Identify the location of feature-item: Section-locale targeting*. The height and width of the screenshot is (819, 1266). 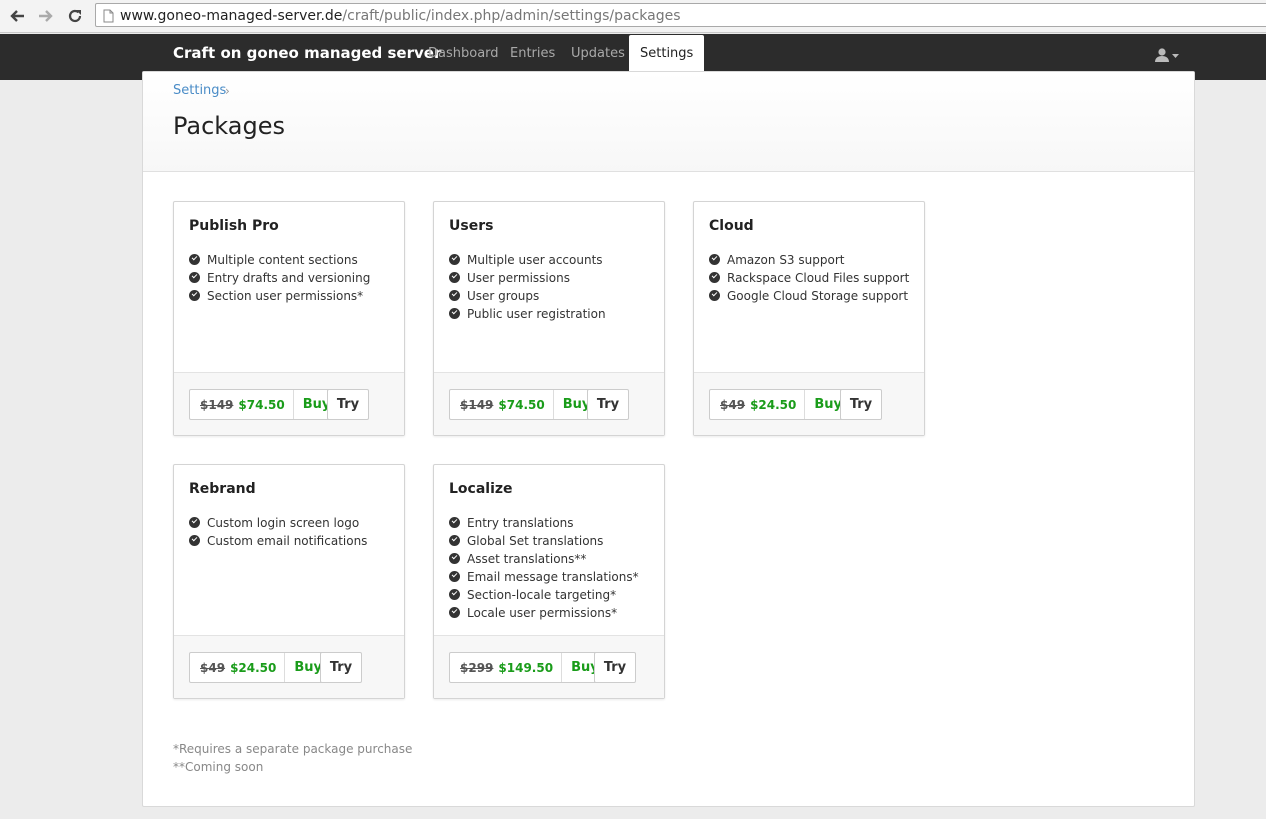
(544, 595).